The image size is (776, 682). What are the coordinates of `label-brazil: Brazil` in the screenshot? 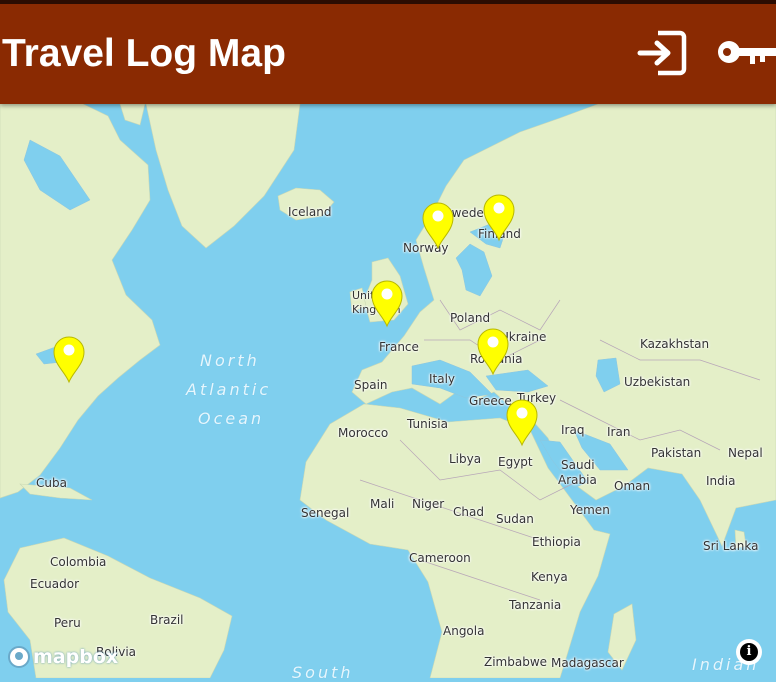 It's located at (167, 620).